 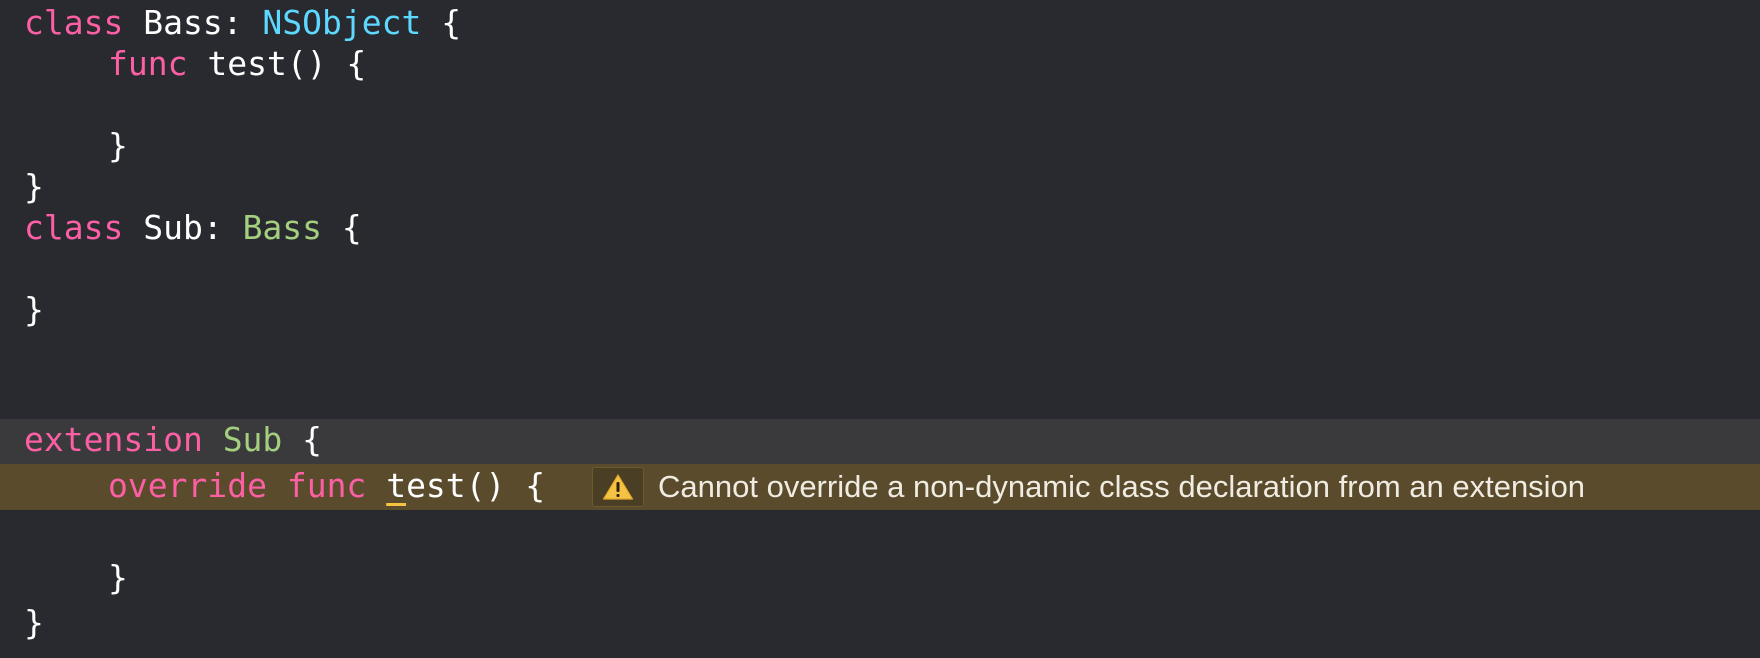 I want to click on plain-token: est() {, so click(x=476, y=485).